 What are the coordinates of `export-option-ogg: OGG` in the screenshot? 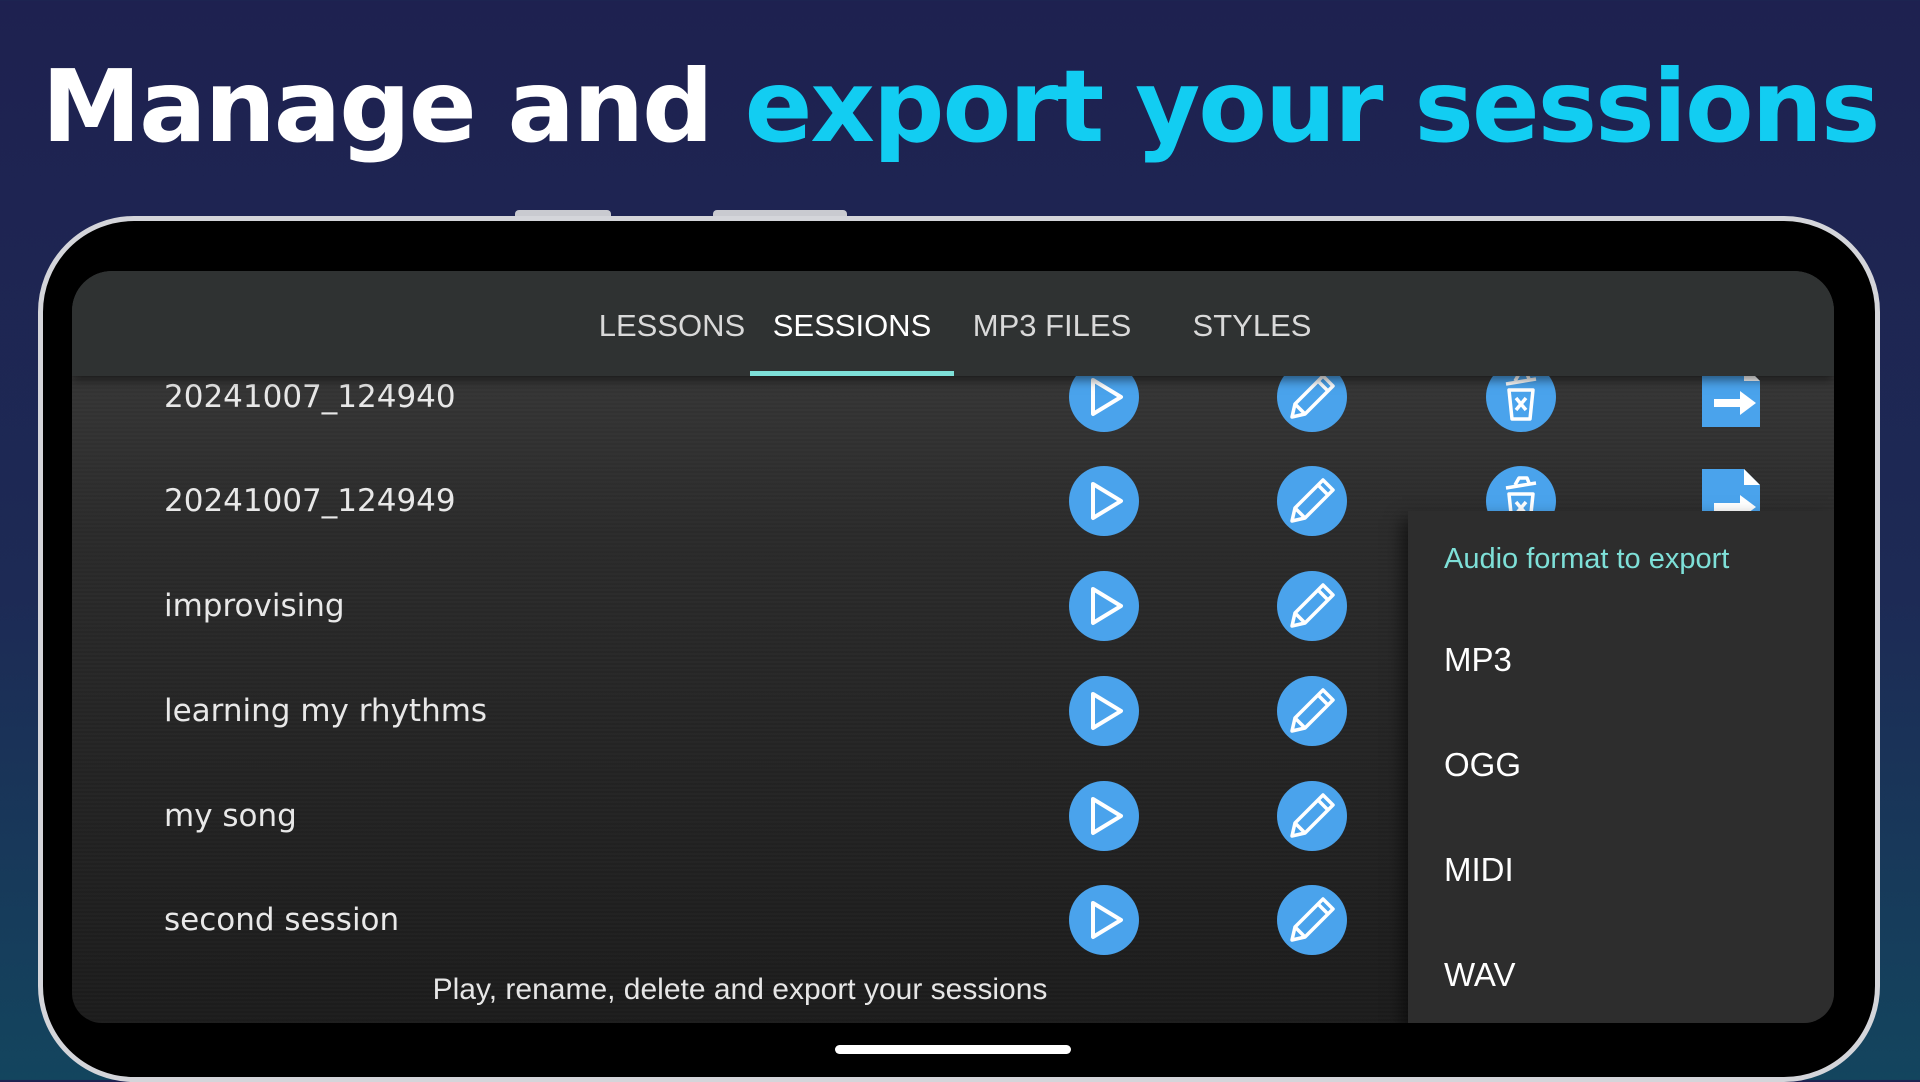 It's located at (1482, 765).